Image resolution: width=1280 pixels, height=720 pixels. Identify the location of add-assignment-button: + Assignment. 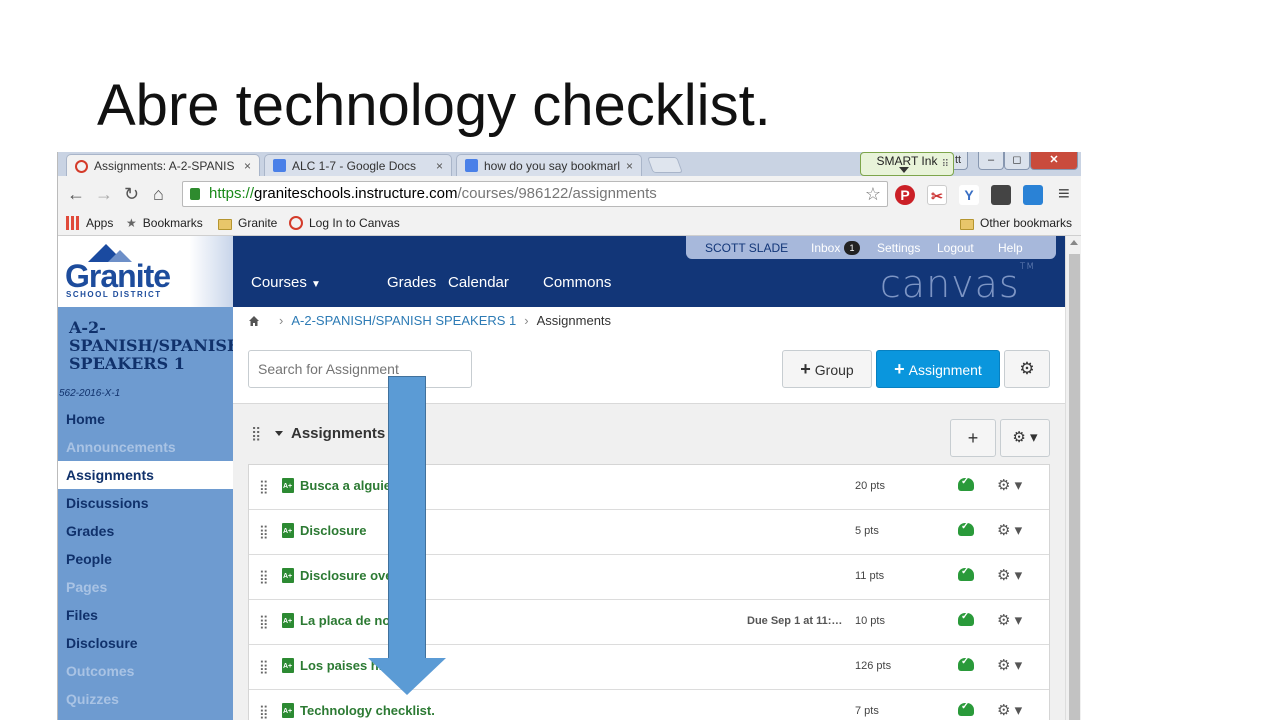
(938, 369).